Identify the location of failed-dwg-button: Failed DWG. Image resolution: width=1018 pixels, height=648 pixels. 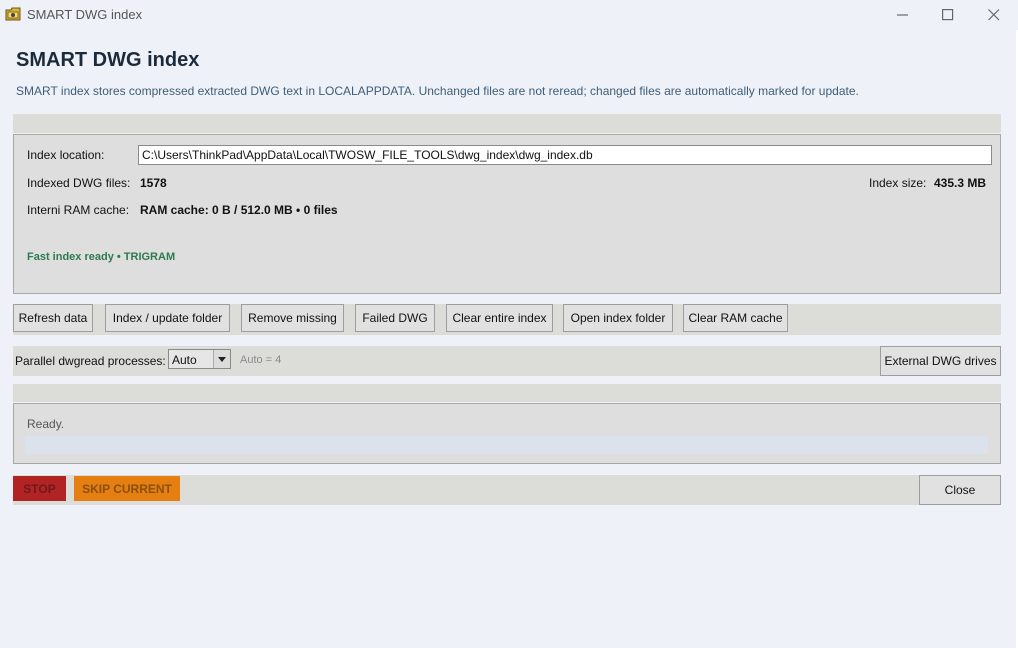
(395, 318).